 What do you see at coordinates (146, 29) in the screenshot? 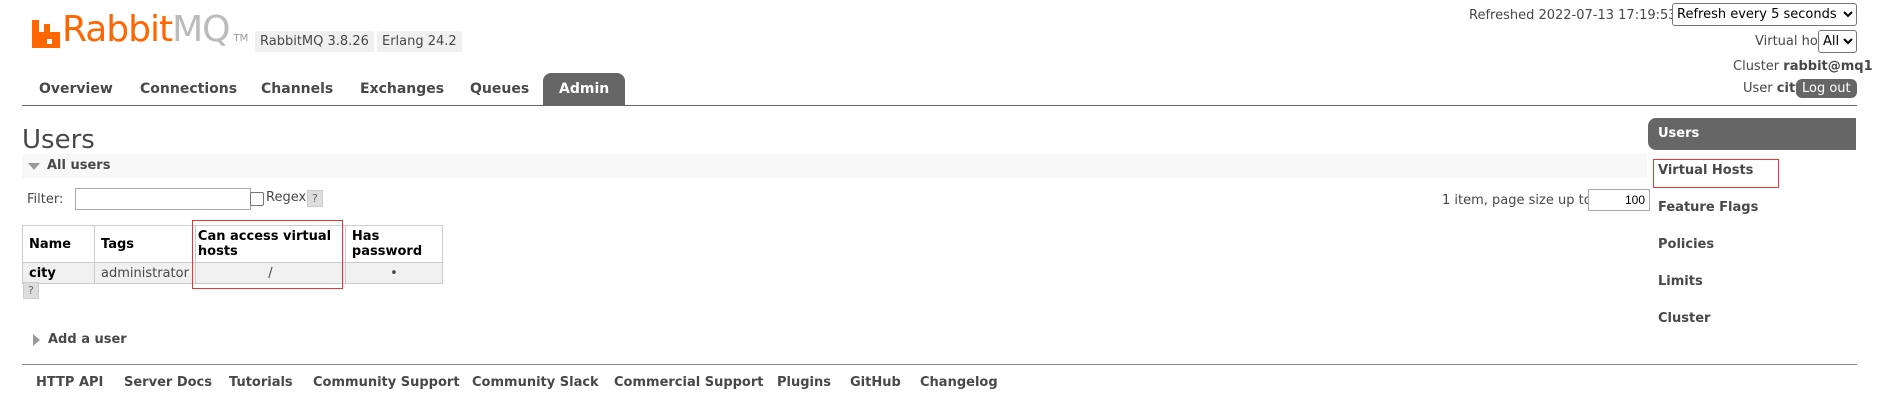
I see `logo-text: RabbitMQ` at bounding box center [146, 29].